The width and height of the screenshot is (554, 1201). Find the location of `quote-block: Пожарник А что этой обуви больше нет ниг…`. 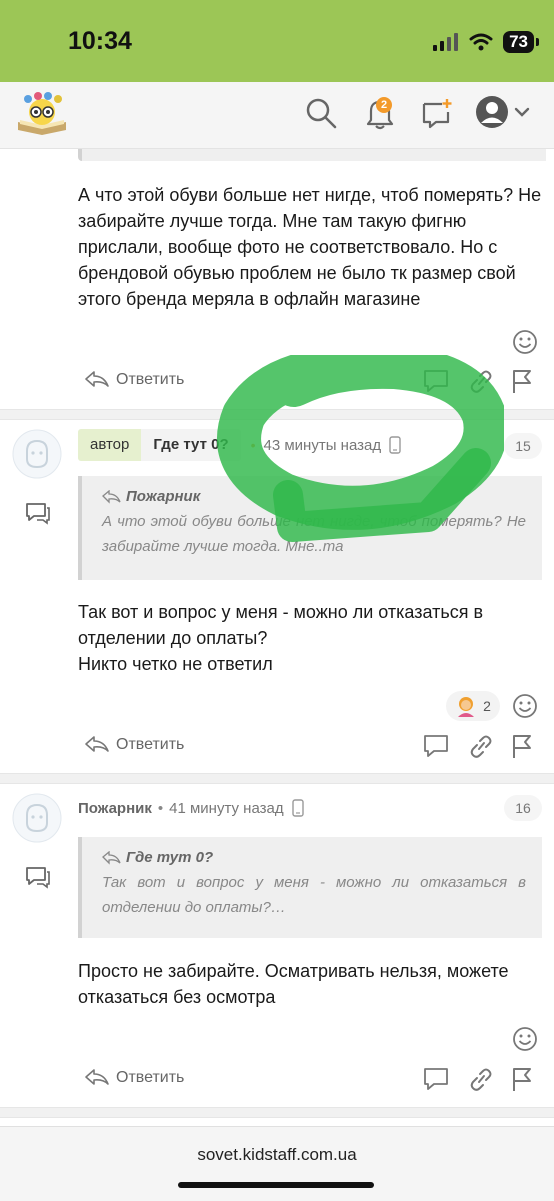

quote-block: Пожарник А что этой обуви больше нет ниг… is located at coordinates (310, 528).